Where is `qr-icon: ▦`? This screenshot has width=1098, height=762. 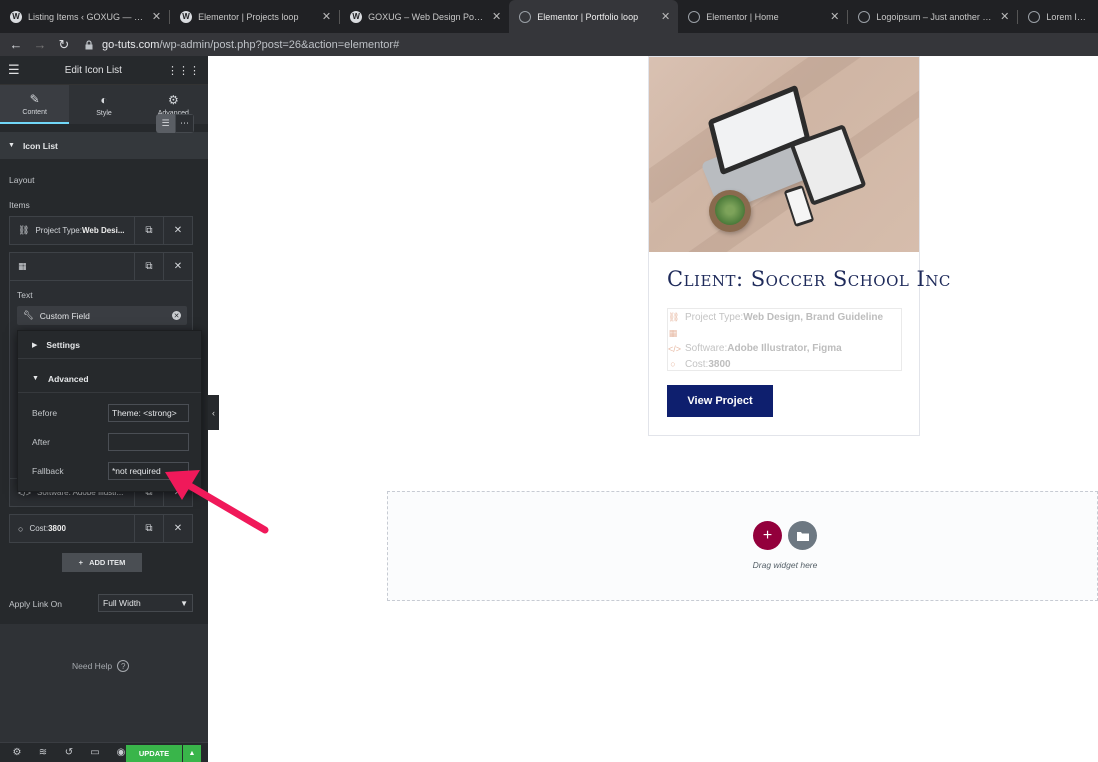
qr-icon: ▦ is located at coordinates (22, 266).